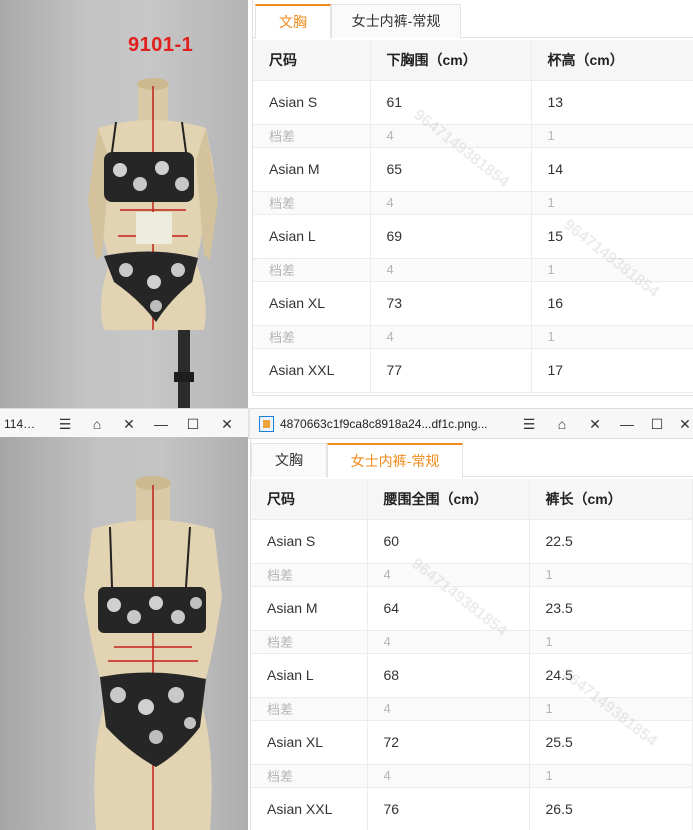  I want to click on table-header-row: 尺码 下胸围（cm） 杯高（cm）, so click(473, 60).